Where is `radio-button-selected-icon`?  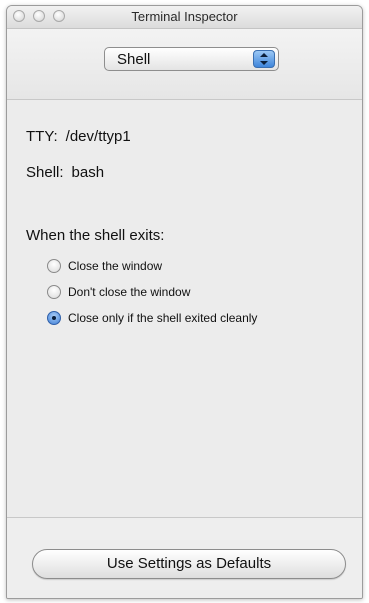 radio-button-selected-icon is located at coordinates (54, 318).